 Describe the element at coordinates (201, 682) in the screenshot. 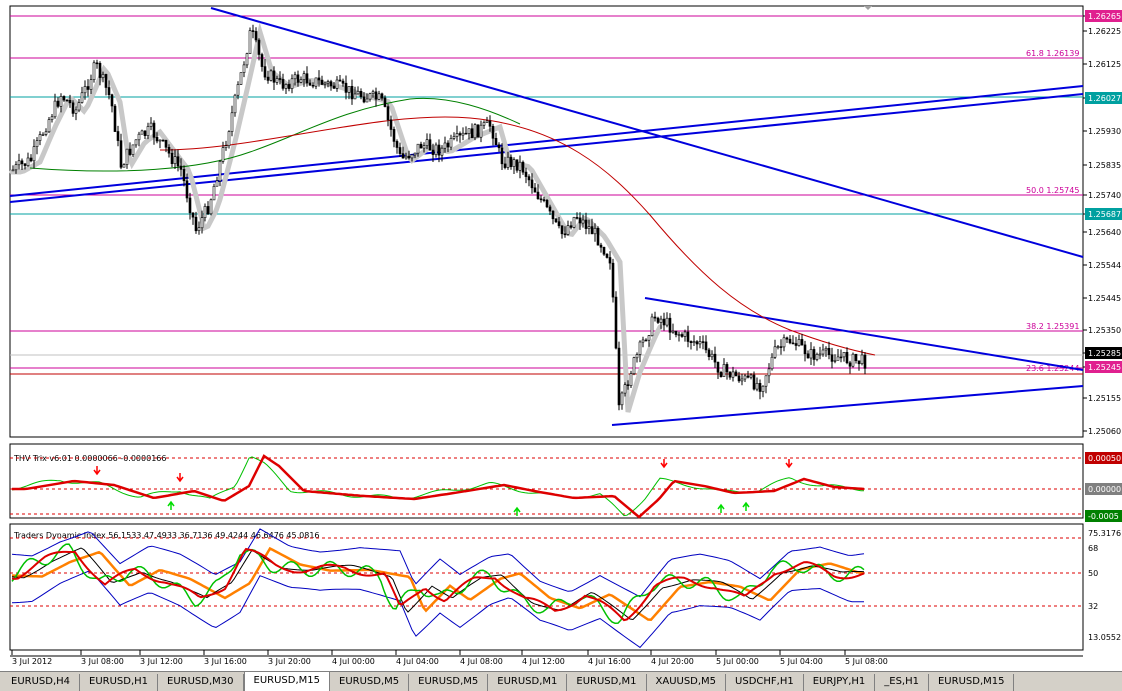

I see `chart-tab-eurusd-m30: EURUSD,M30` at that location.